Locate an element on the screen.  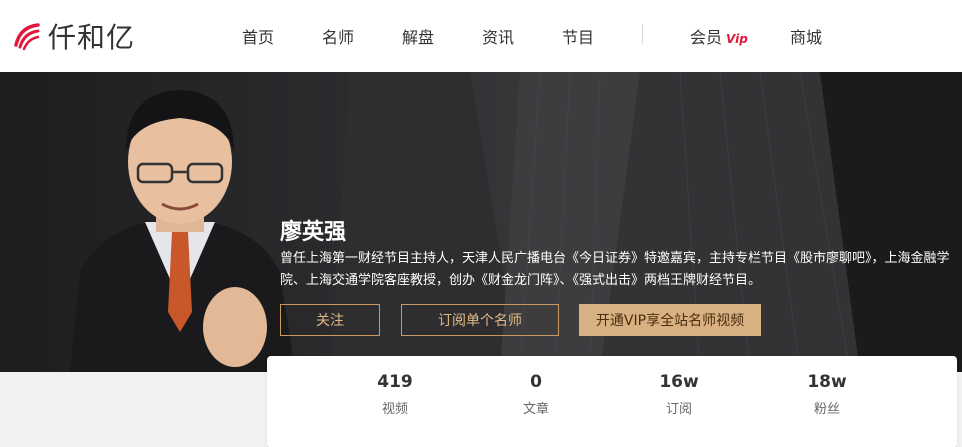
nav-member-label: 会员 is located at coordinates (706, 37).